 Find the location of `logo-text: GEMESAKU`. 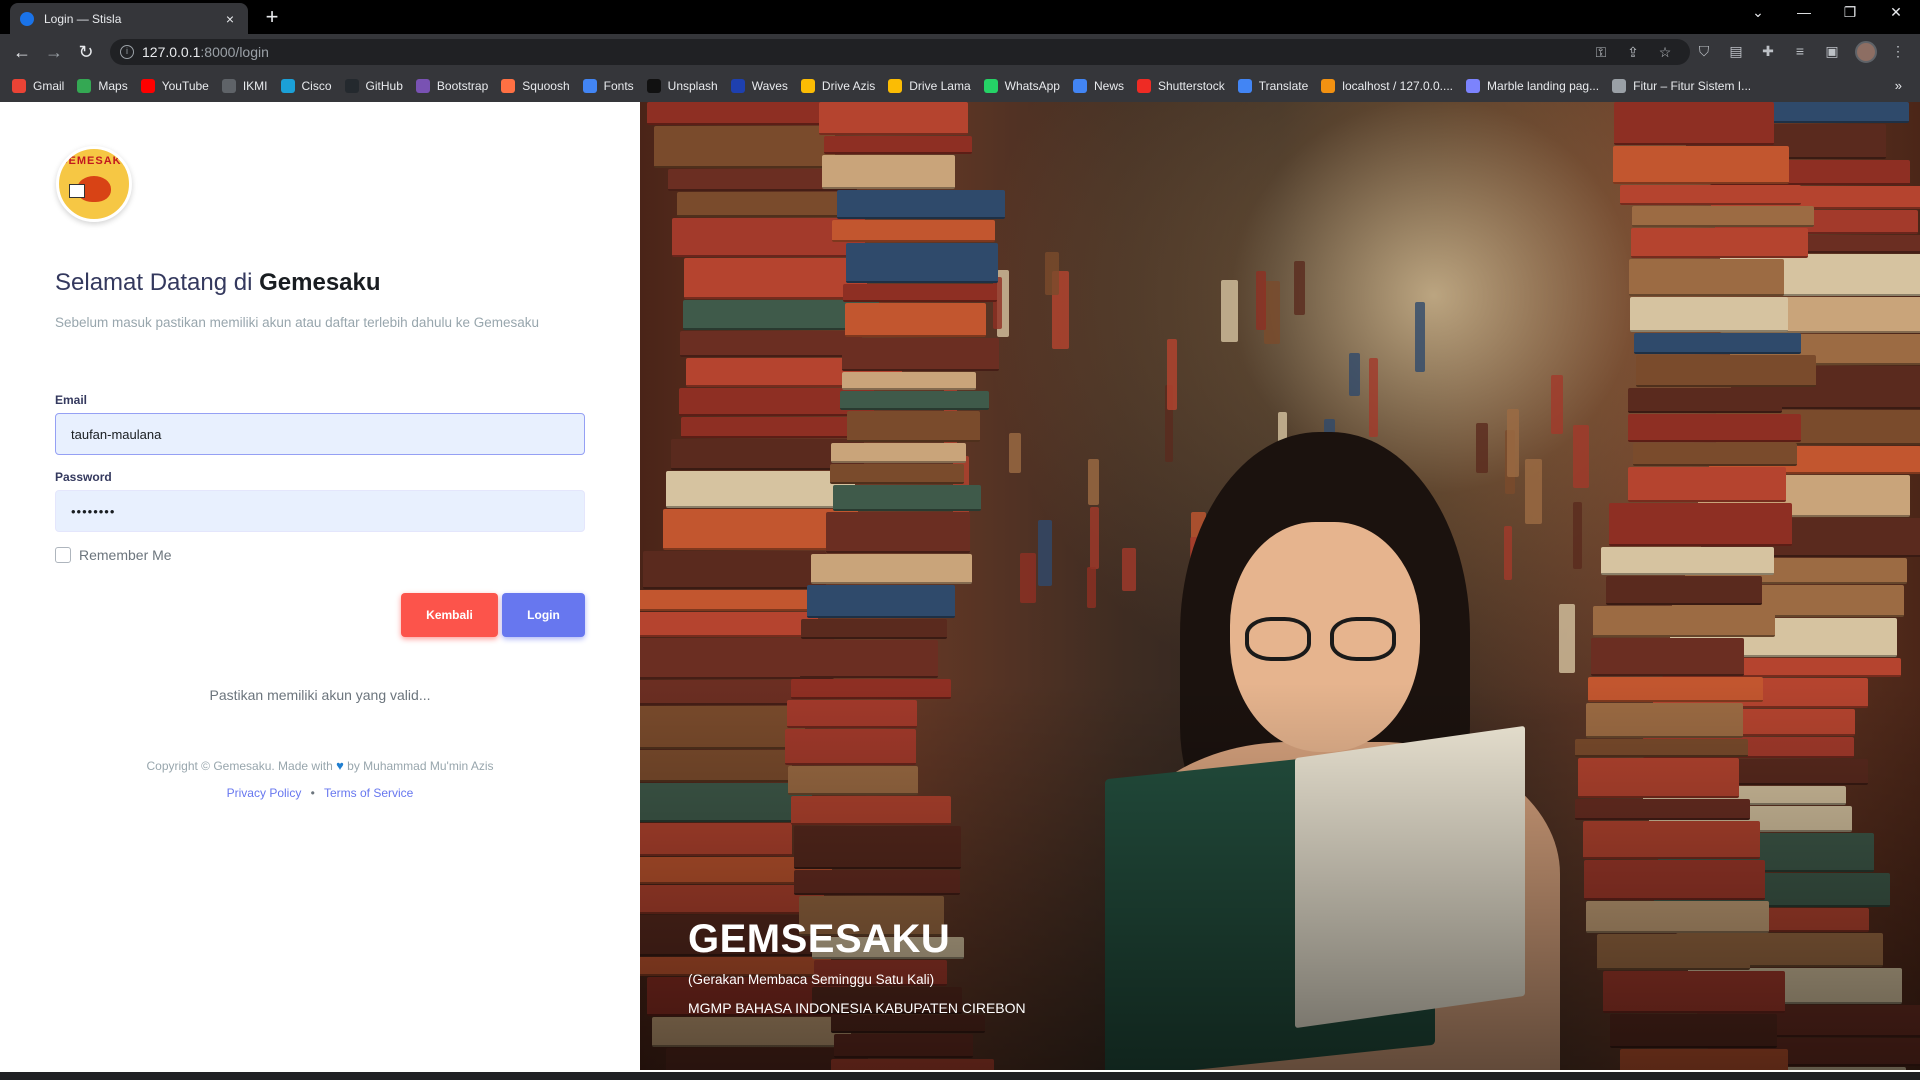

logo-text: GEMESAKU is located at coordinates (95, 161).